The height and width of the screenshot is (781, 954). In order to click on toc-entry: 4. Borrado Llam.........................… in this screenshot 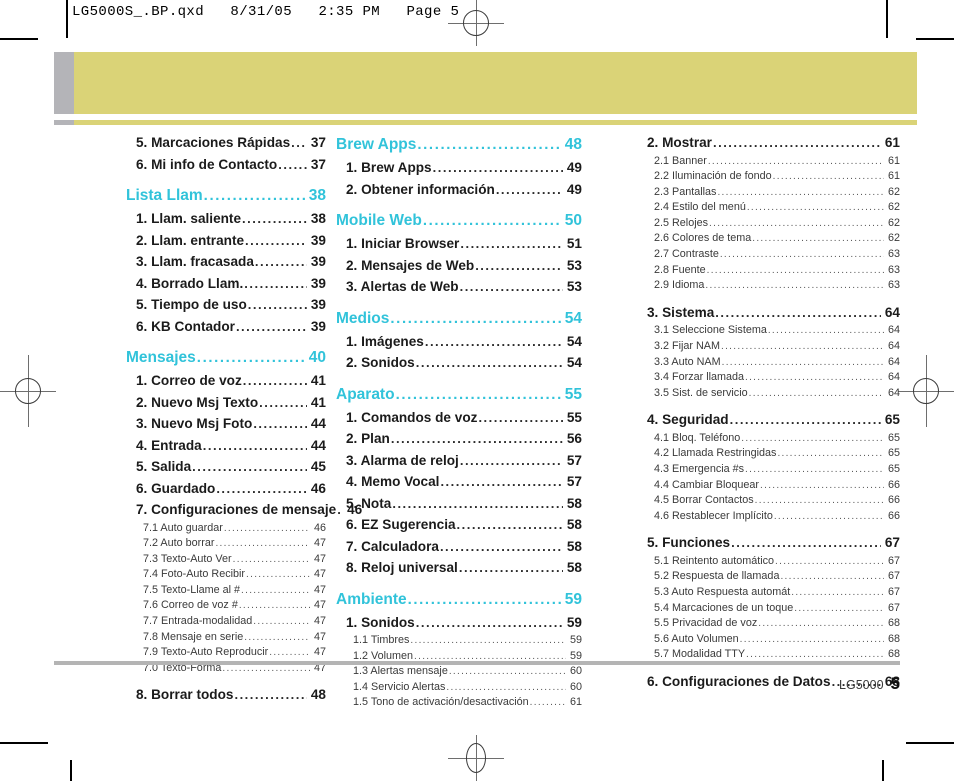, I will do `click(226, 284)`.